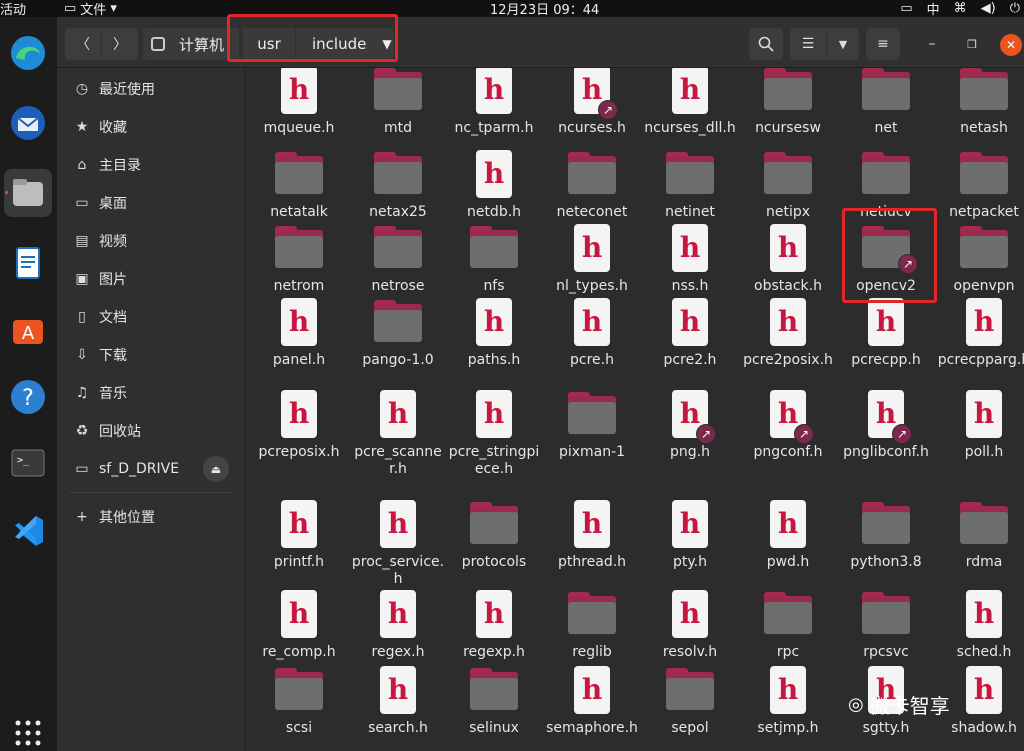  Describe the element at coordinates (151, 89) in the screenshot. I see `sidebar-item-recent: ◷ 最近使用` at that location.